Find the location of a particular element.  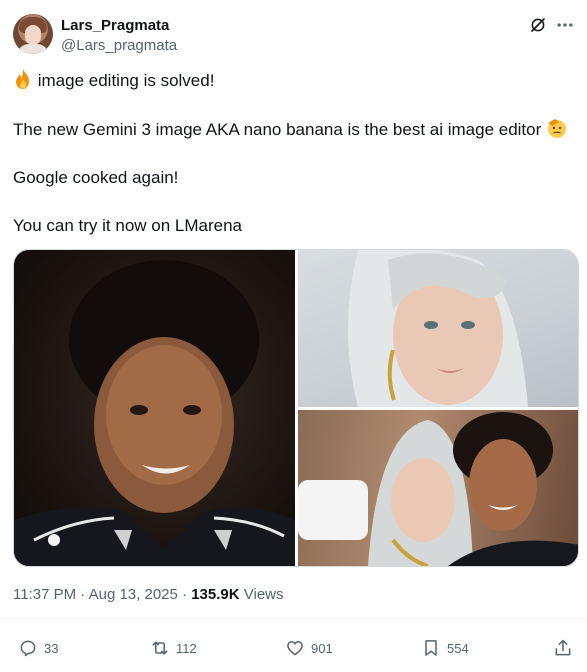

heart-icon is located at coordinates (295, 648).